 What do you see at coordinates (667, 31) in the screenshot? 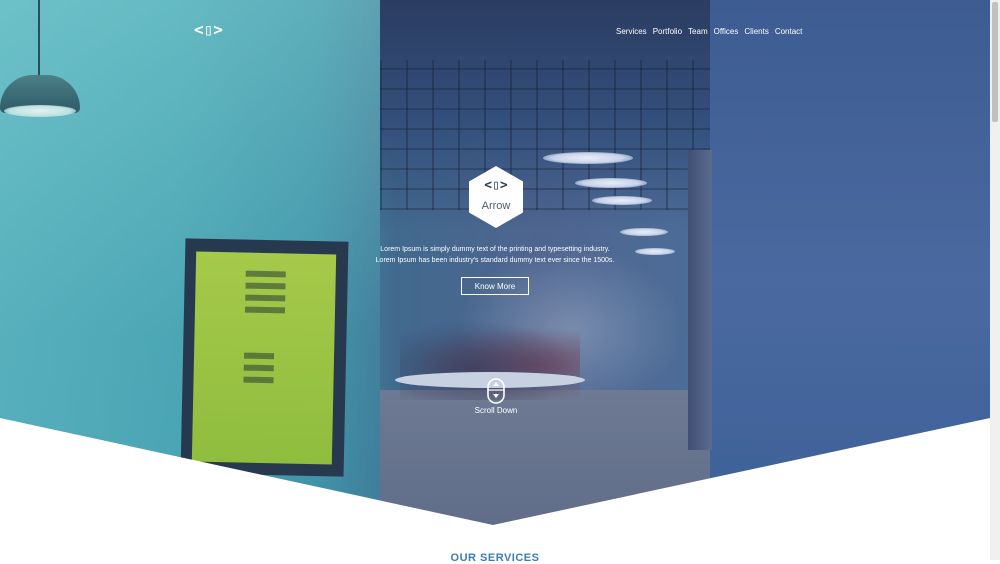
I see `nav-item-portfolio: Portfolio` at bounding box center [667, 31].